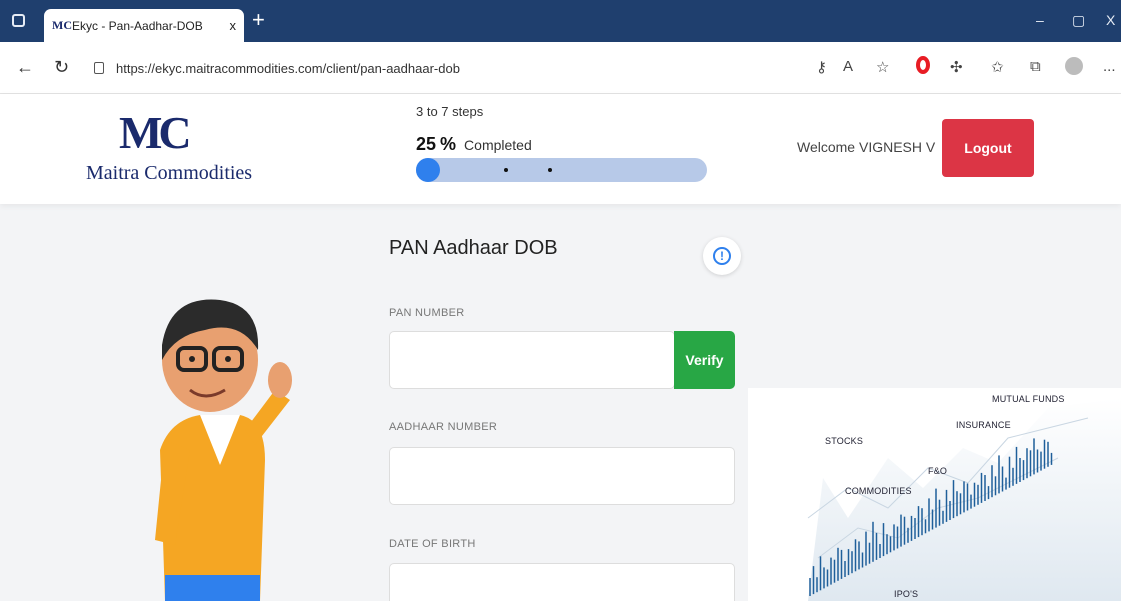  Describe the element at coordinates (997, 67) in the screenshot. I see `favorites-icon: ✩` at that location.